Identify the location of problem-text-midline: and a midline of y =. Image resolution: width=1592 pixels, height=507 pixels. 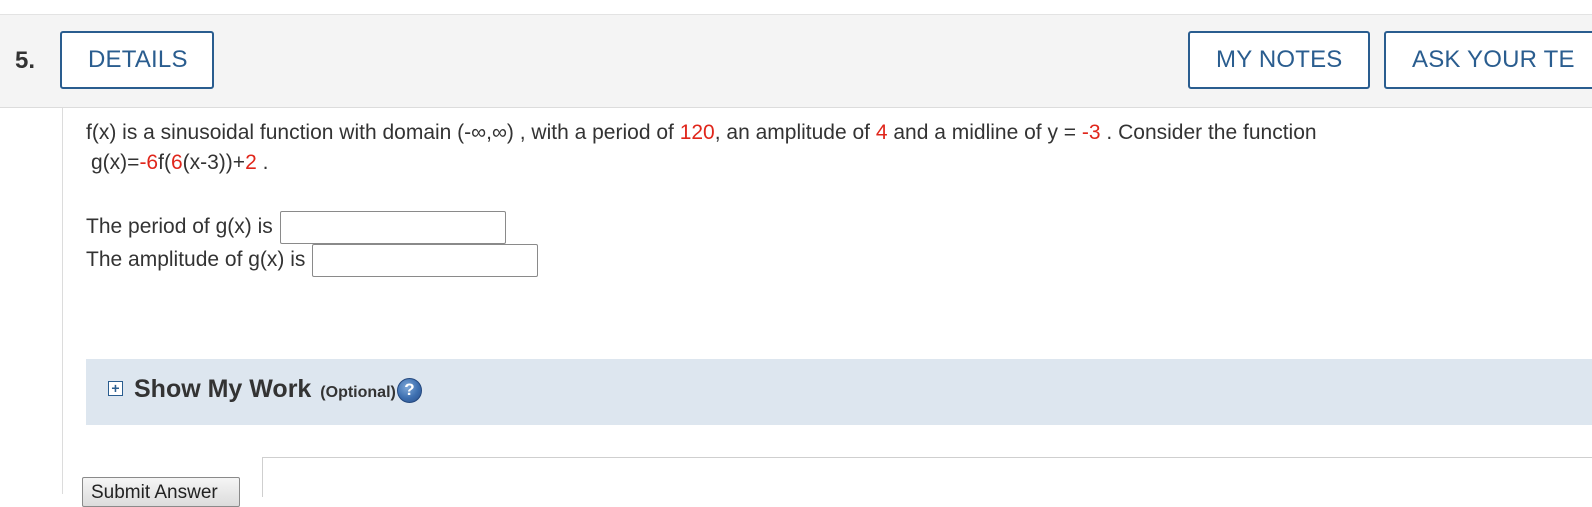
(984, 132).